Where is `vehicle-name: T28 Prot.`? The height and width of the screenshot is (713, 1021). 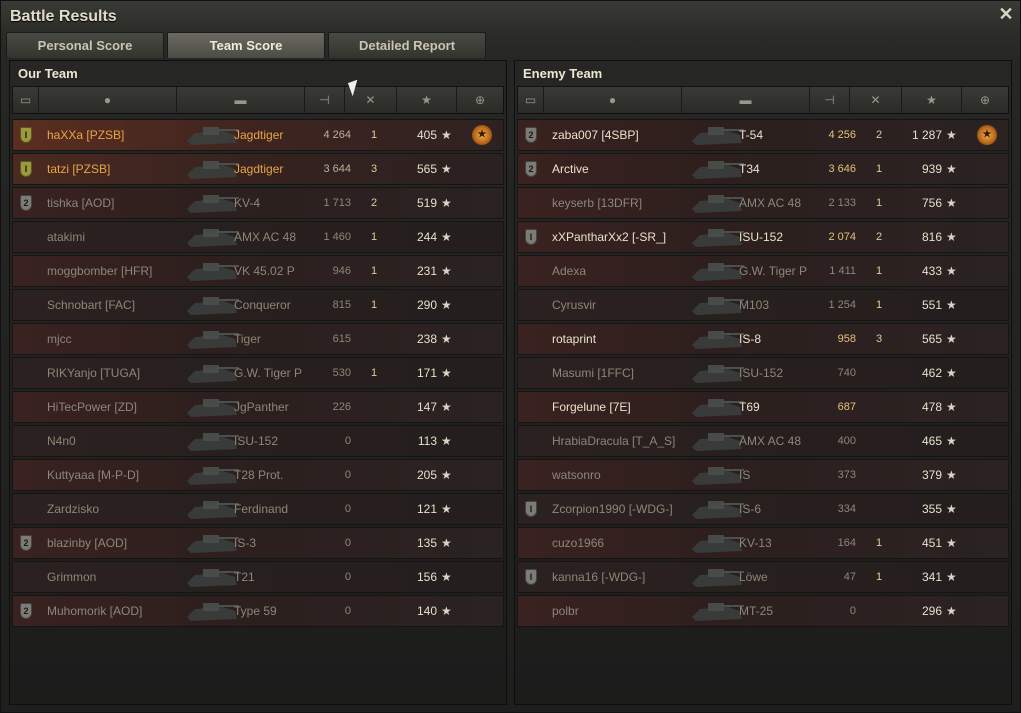
vehicle-name: T28 Prot. is located at coordinates (259, 475).